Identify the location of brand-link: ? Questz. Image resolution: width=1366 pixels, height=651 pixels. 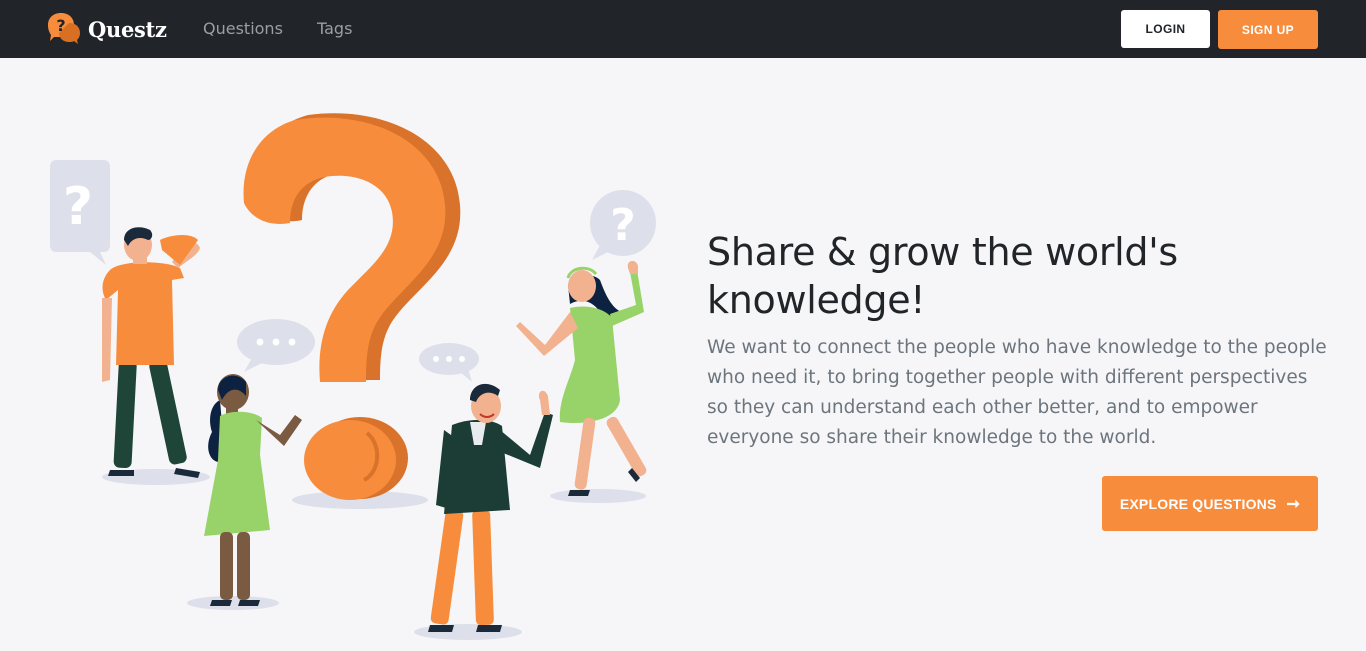
(107, 29).